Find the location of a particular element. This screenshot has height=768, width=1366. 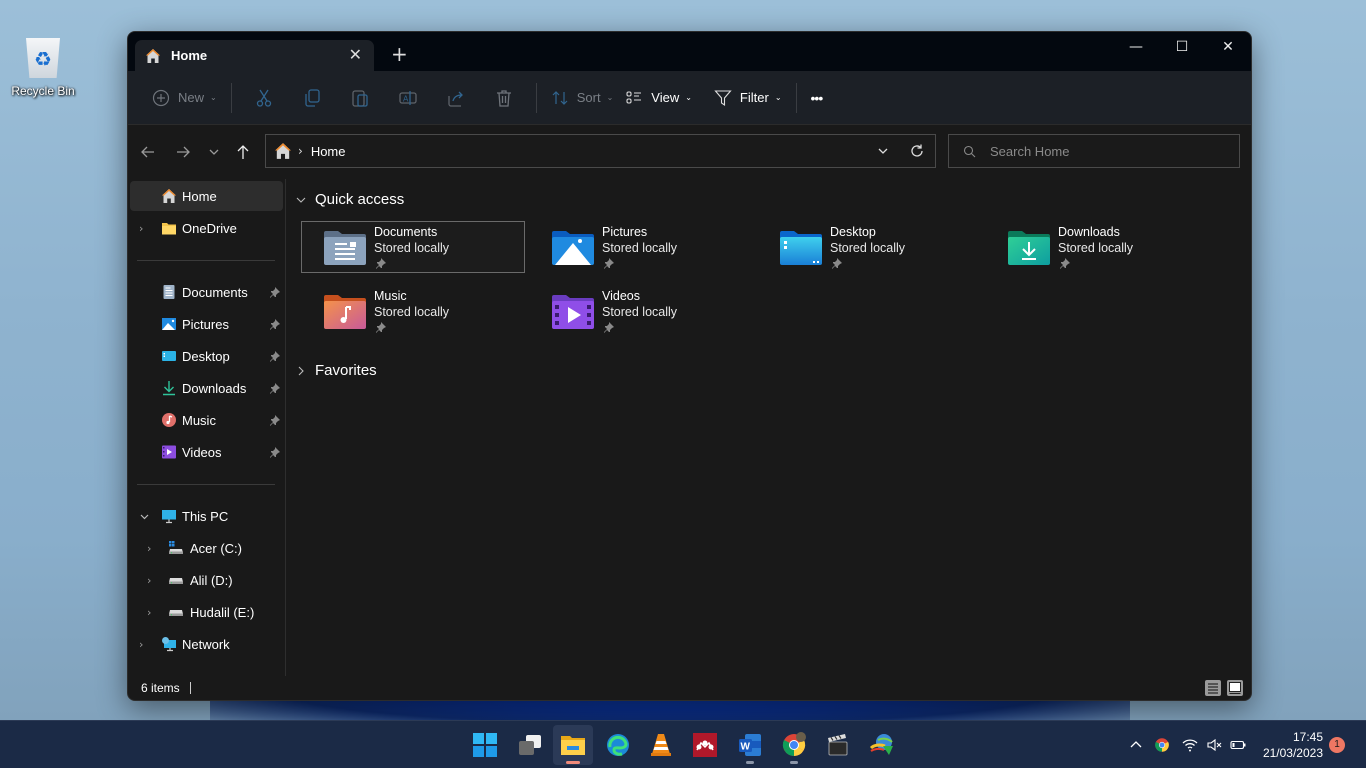

sidebar-item-drive-c: › Acer (C:) is located at coordinates (206, 548).